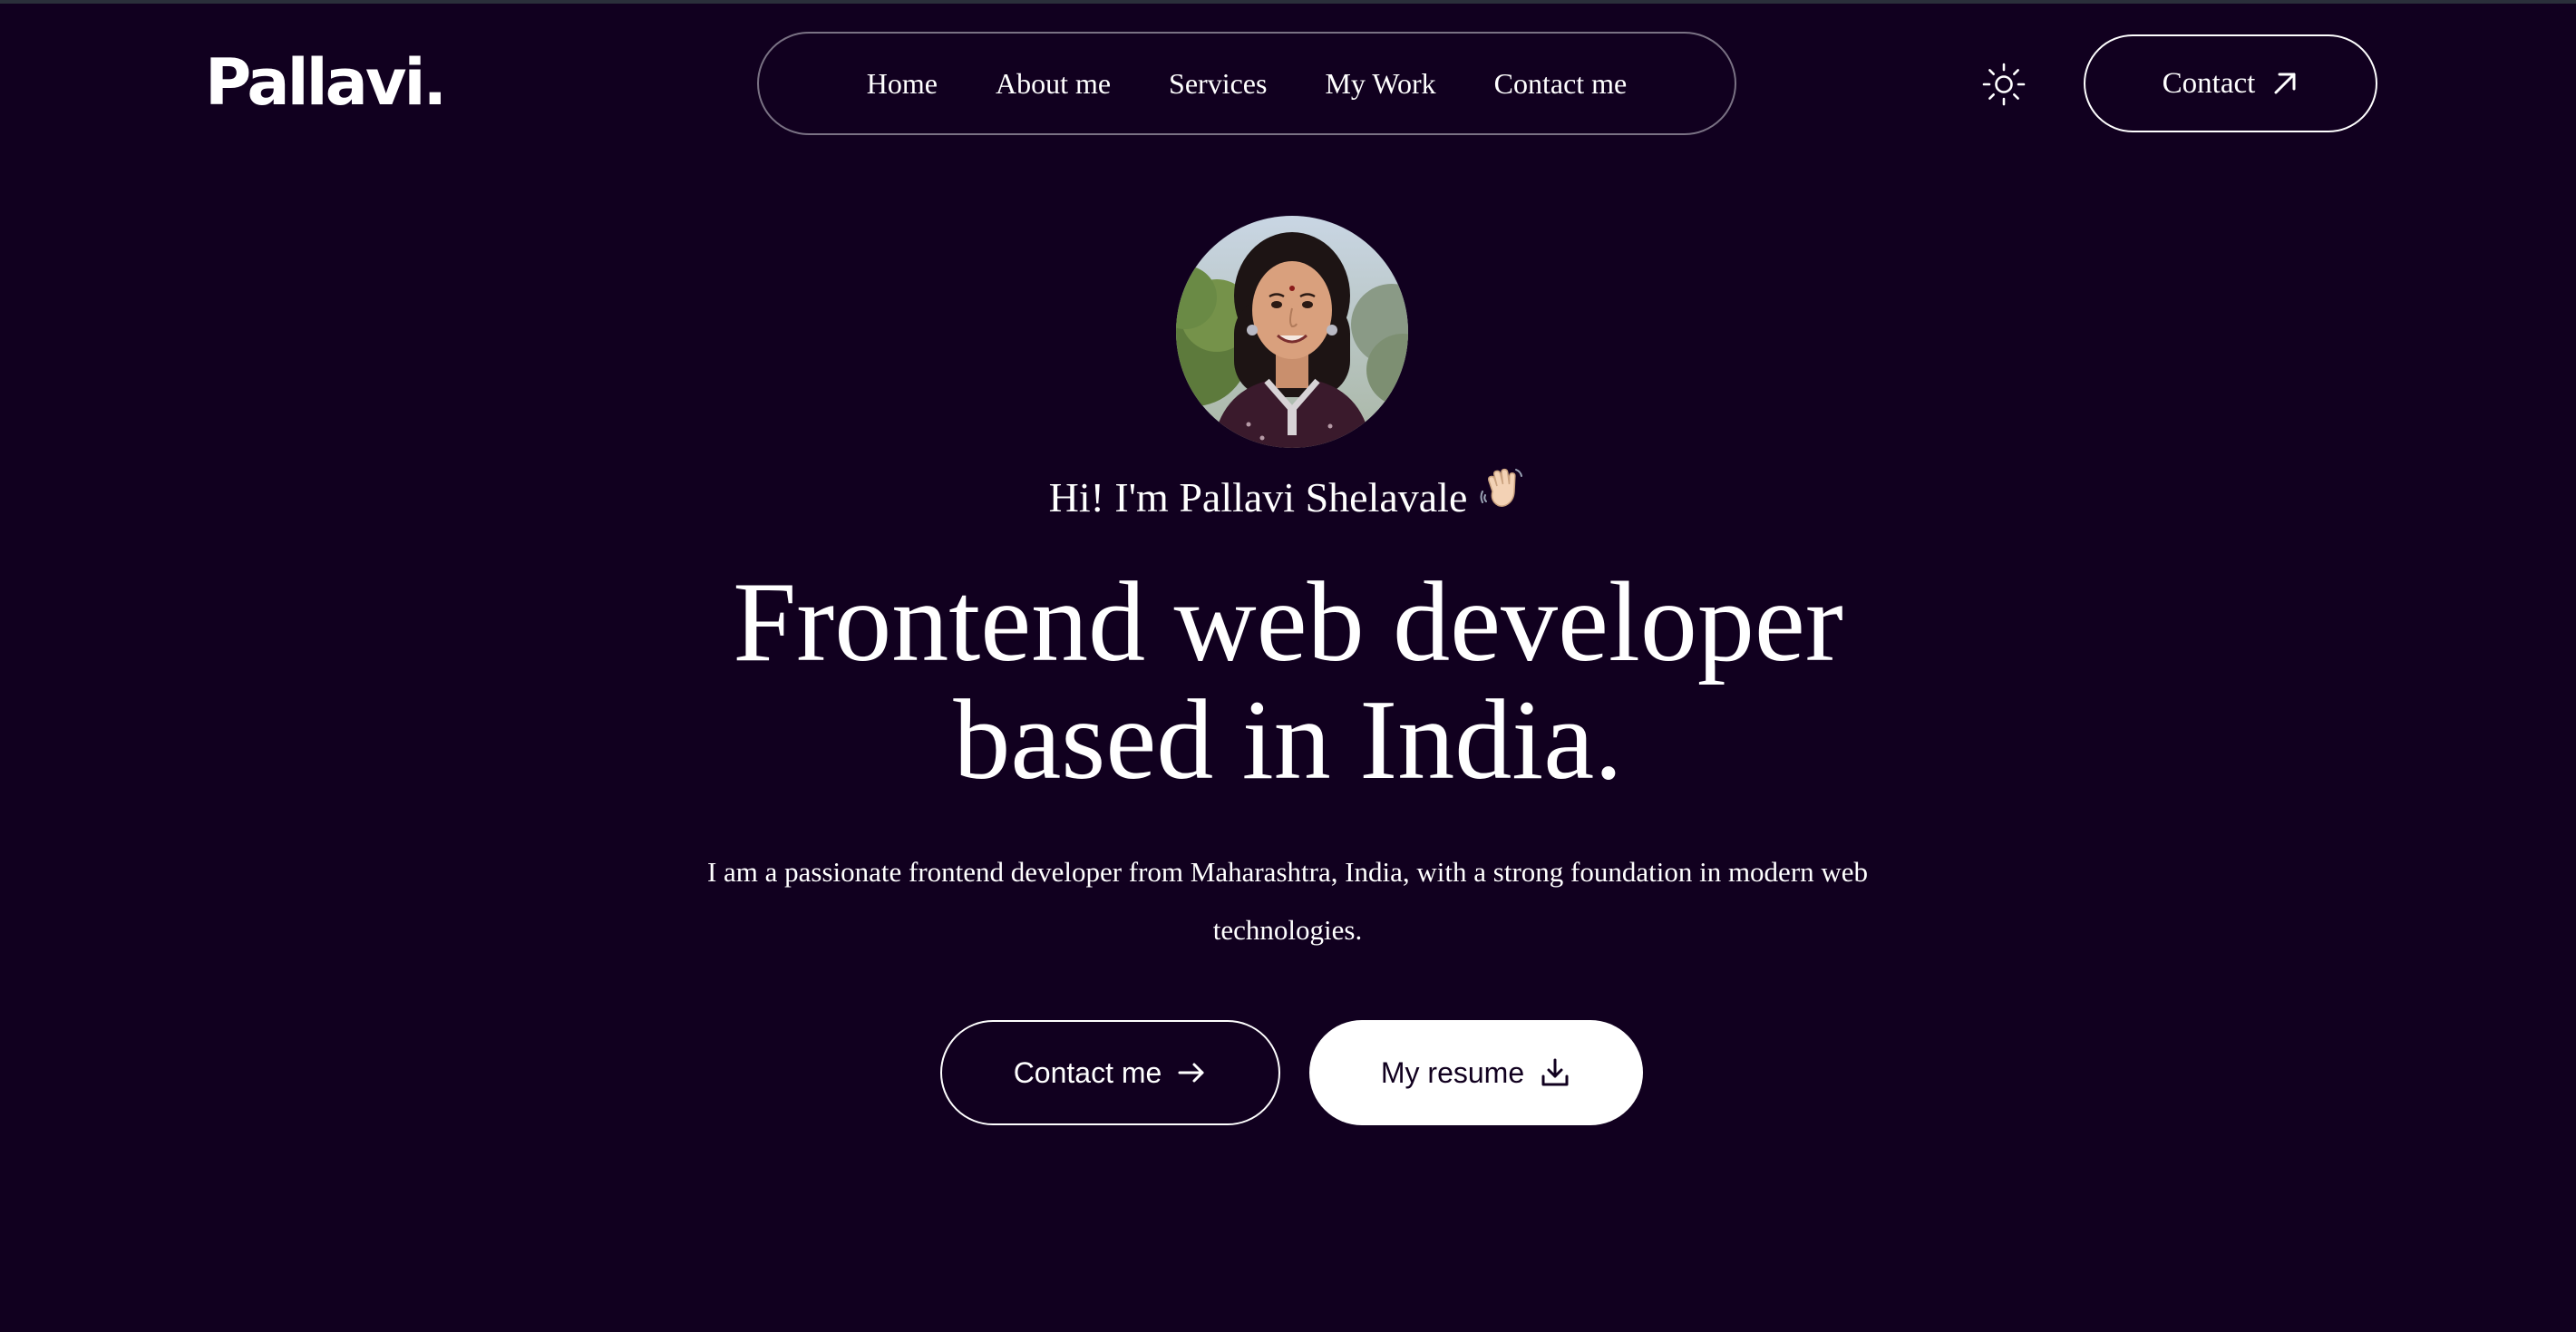 The width and height of the screenshot is (2576, 1332). Describe the element at coordinates (1555, 1072) in the screenshot. I see `download-icon` at that location.